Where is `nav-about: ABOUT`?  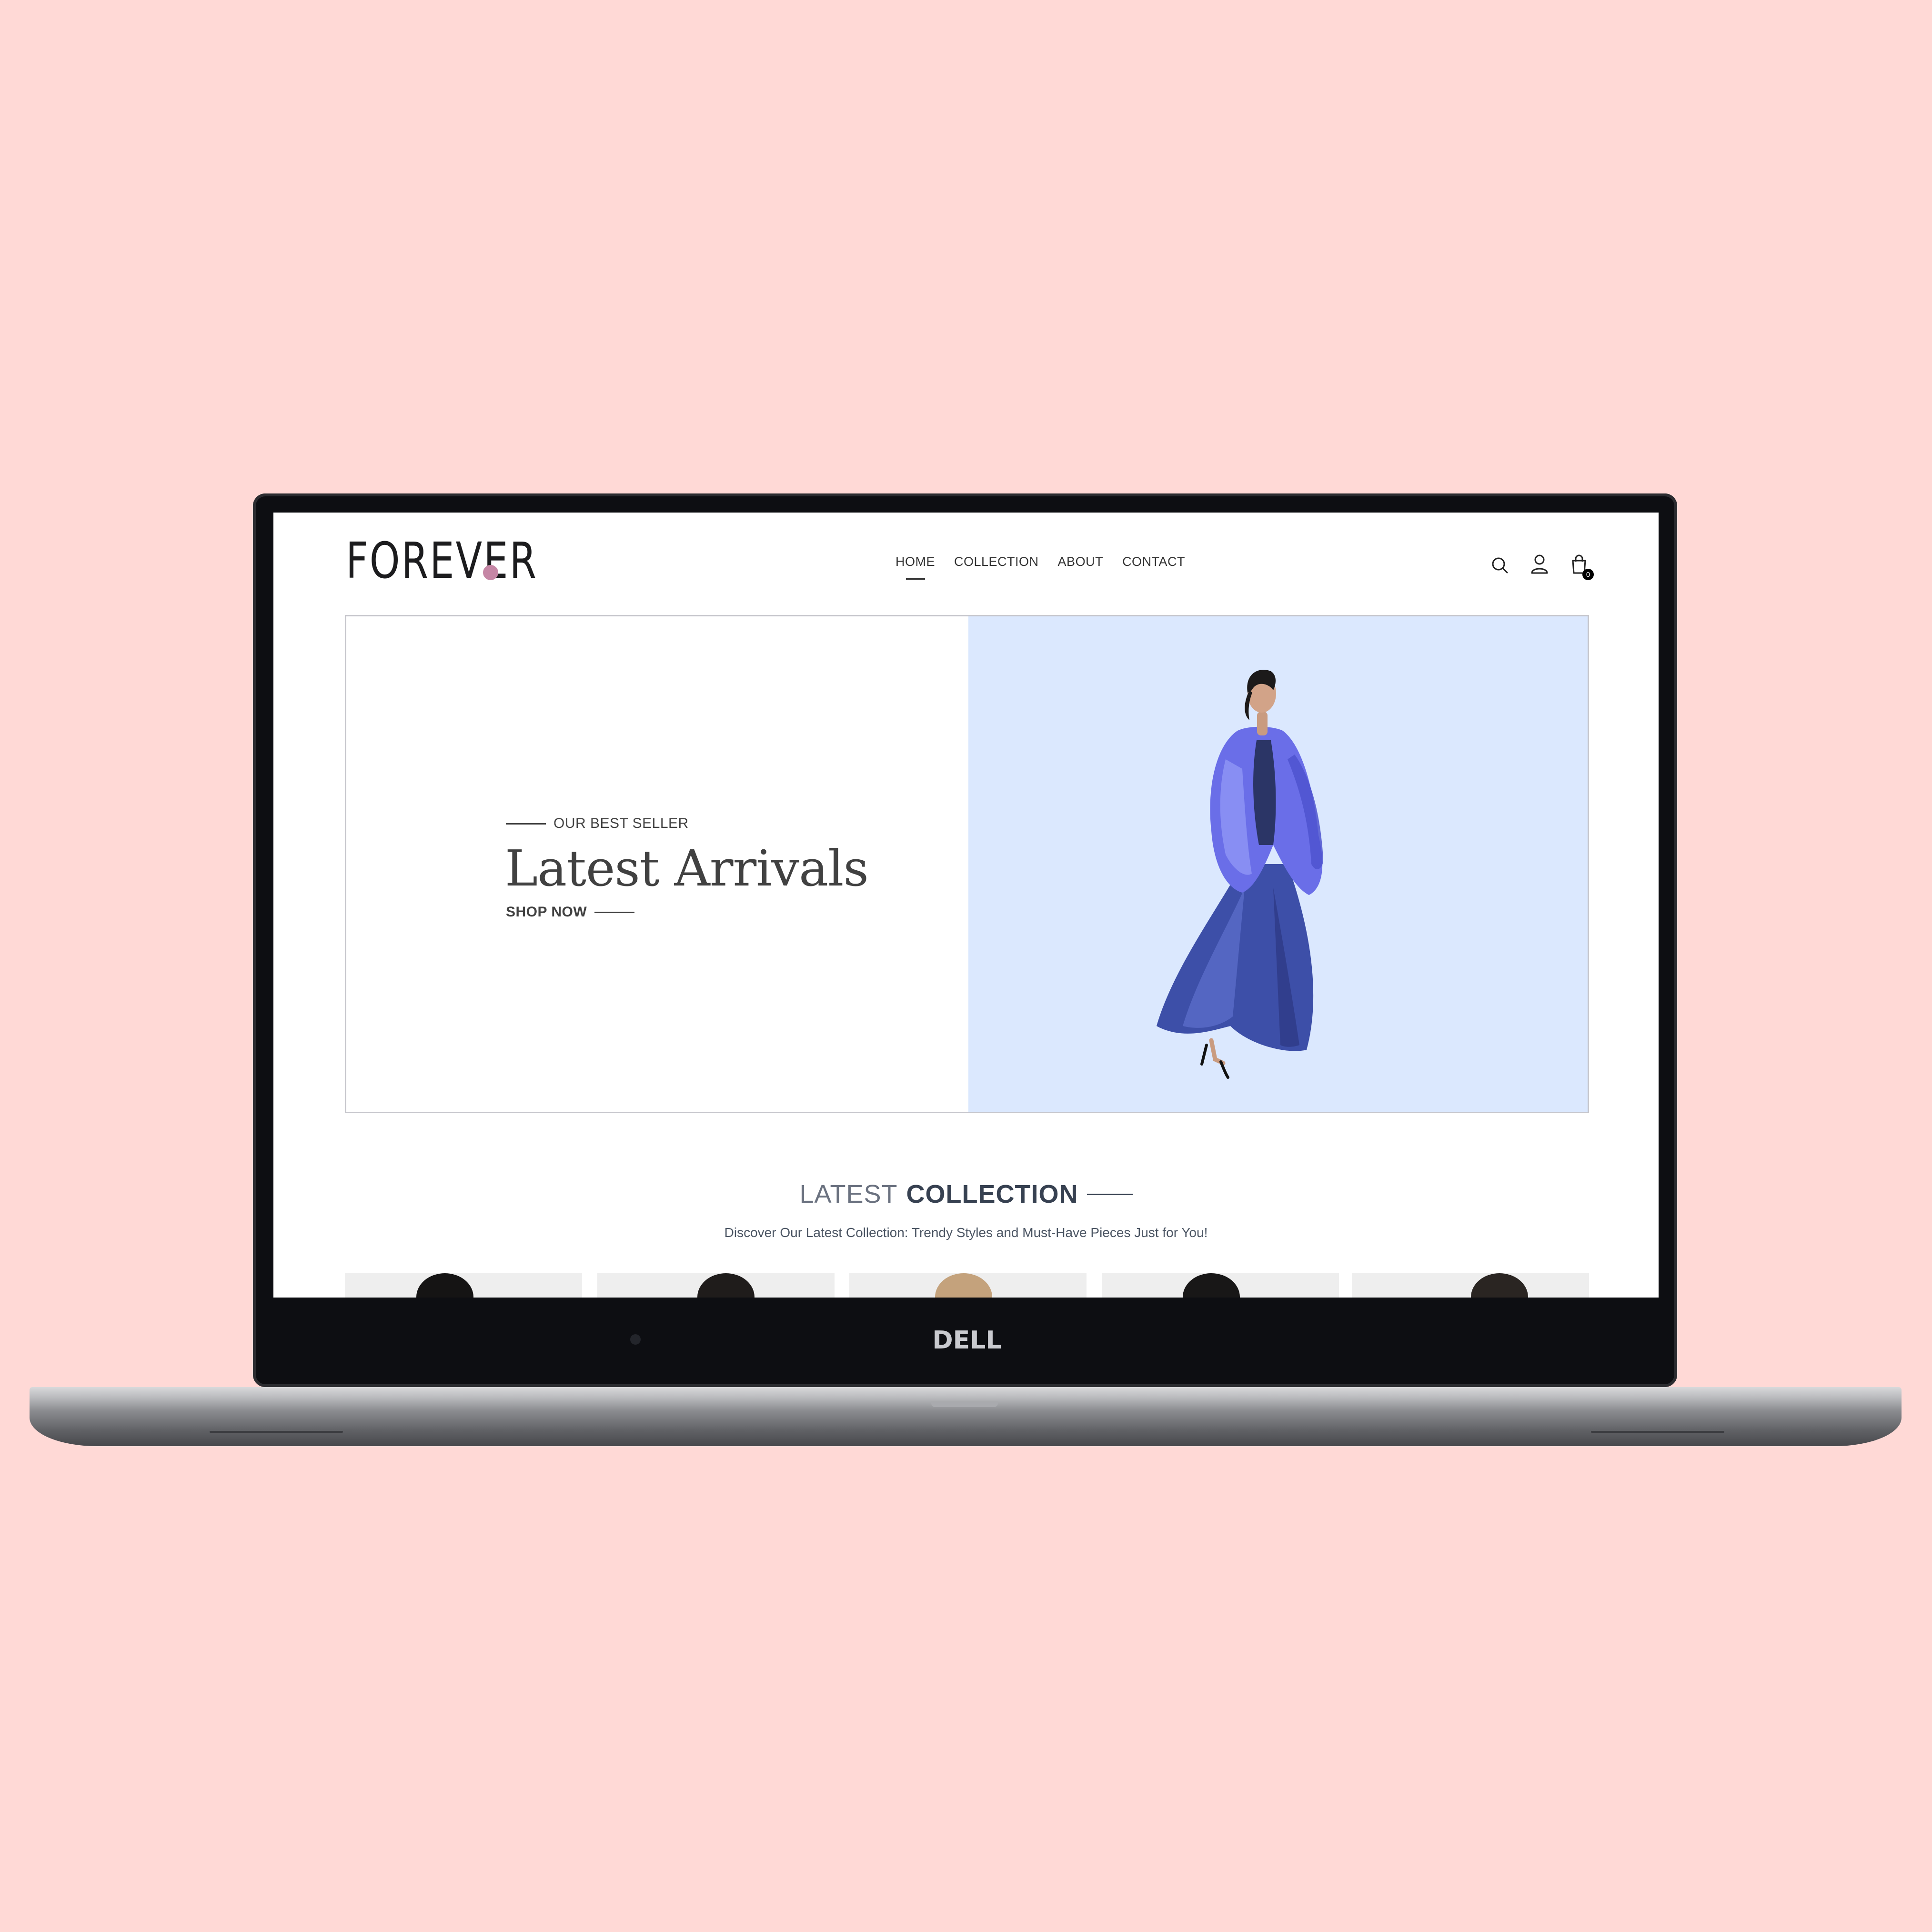
nav-about: ABOUT is located at coordinates (1081, 562).